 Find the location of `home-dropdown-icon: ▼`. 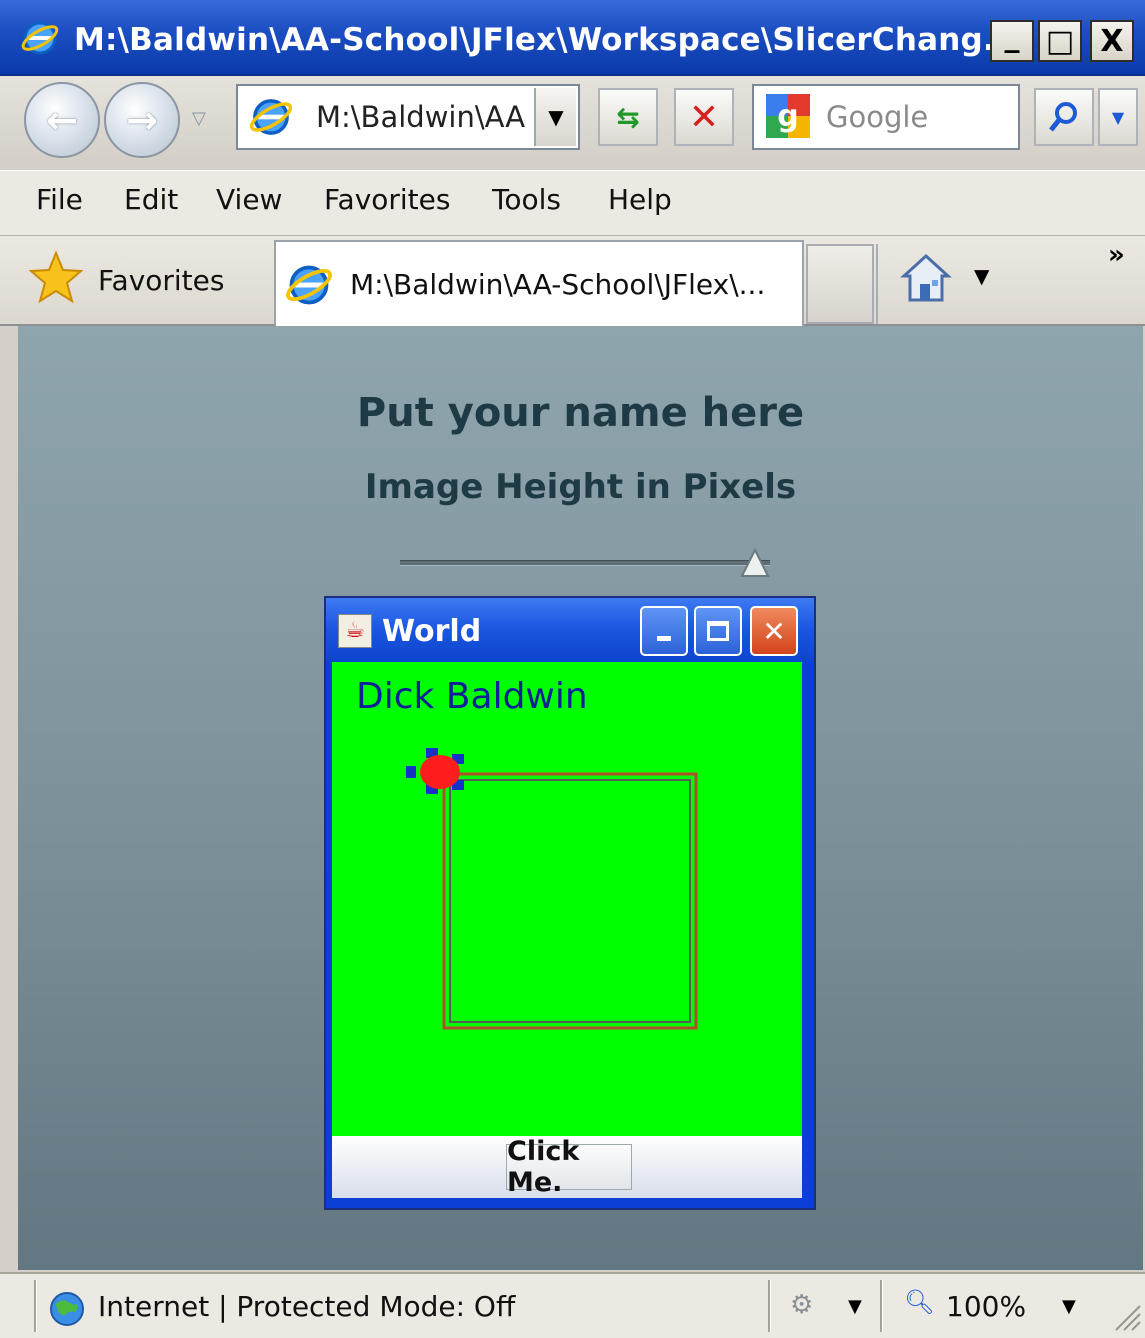

home-dropdown-icon: ▼ is located at coordinates (981, 276).